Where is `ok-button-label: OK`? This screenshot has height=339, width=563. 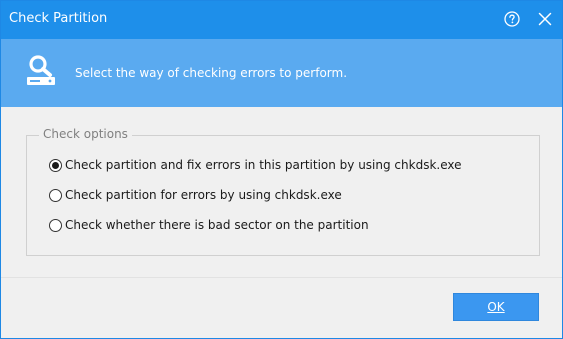
ok-button-label: OK is located at coordinates (496, 307).